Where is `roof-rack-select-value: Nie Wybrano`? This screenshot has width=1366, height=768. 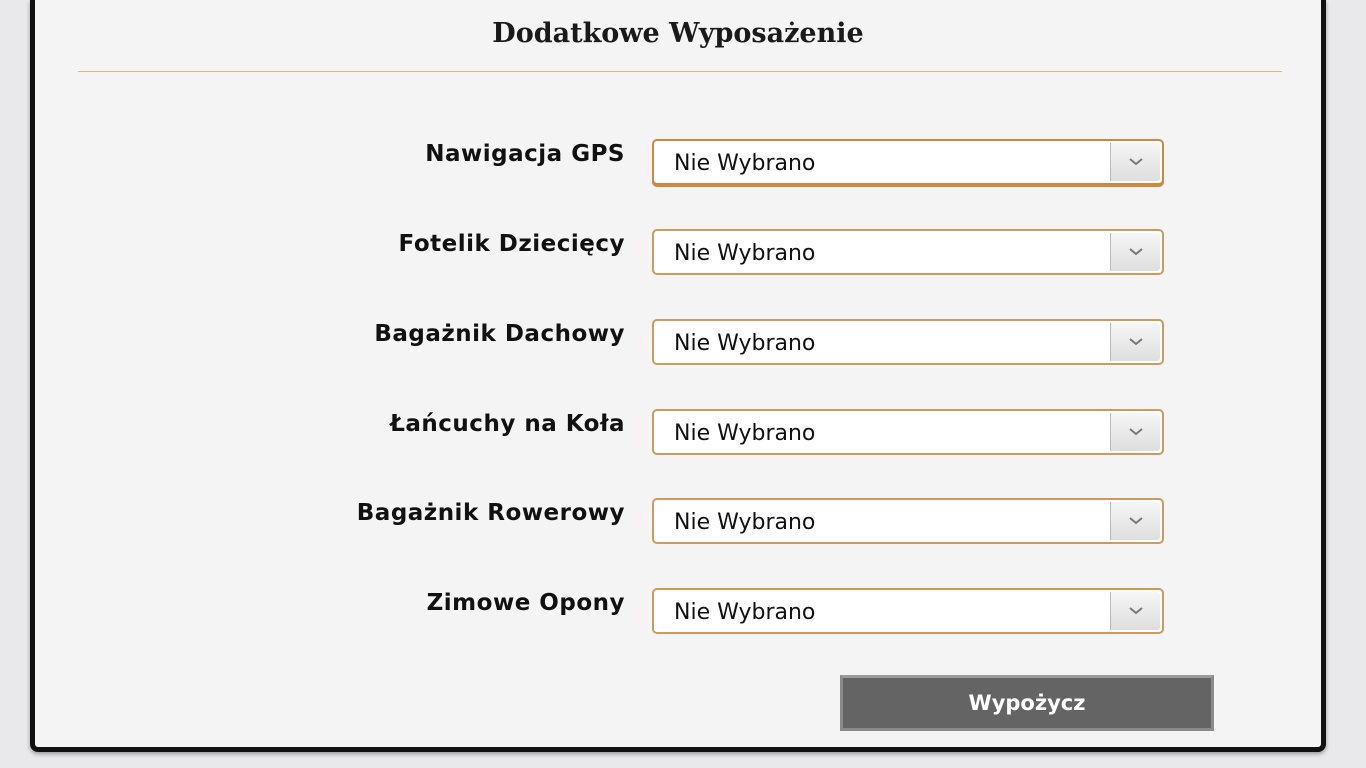 roof-rack-select-value: Nie Wybrano is located at coordinates (745, 343).